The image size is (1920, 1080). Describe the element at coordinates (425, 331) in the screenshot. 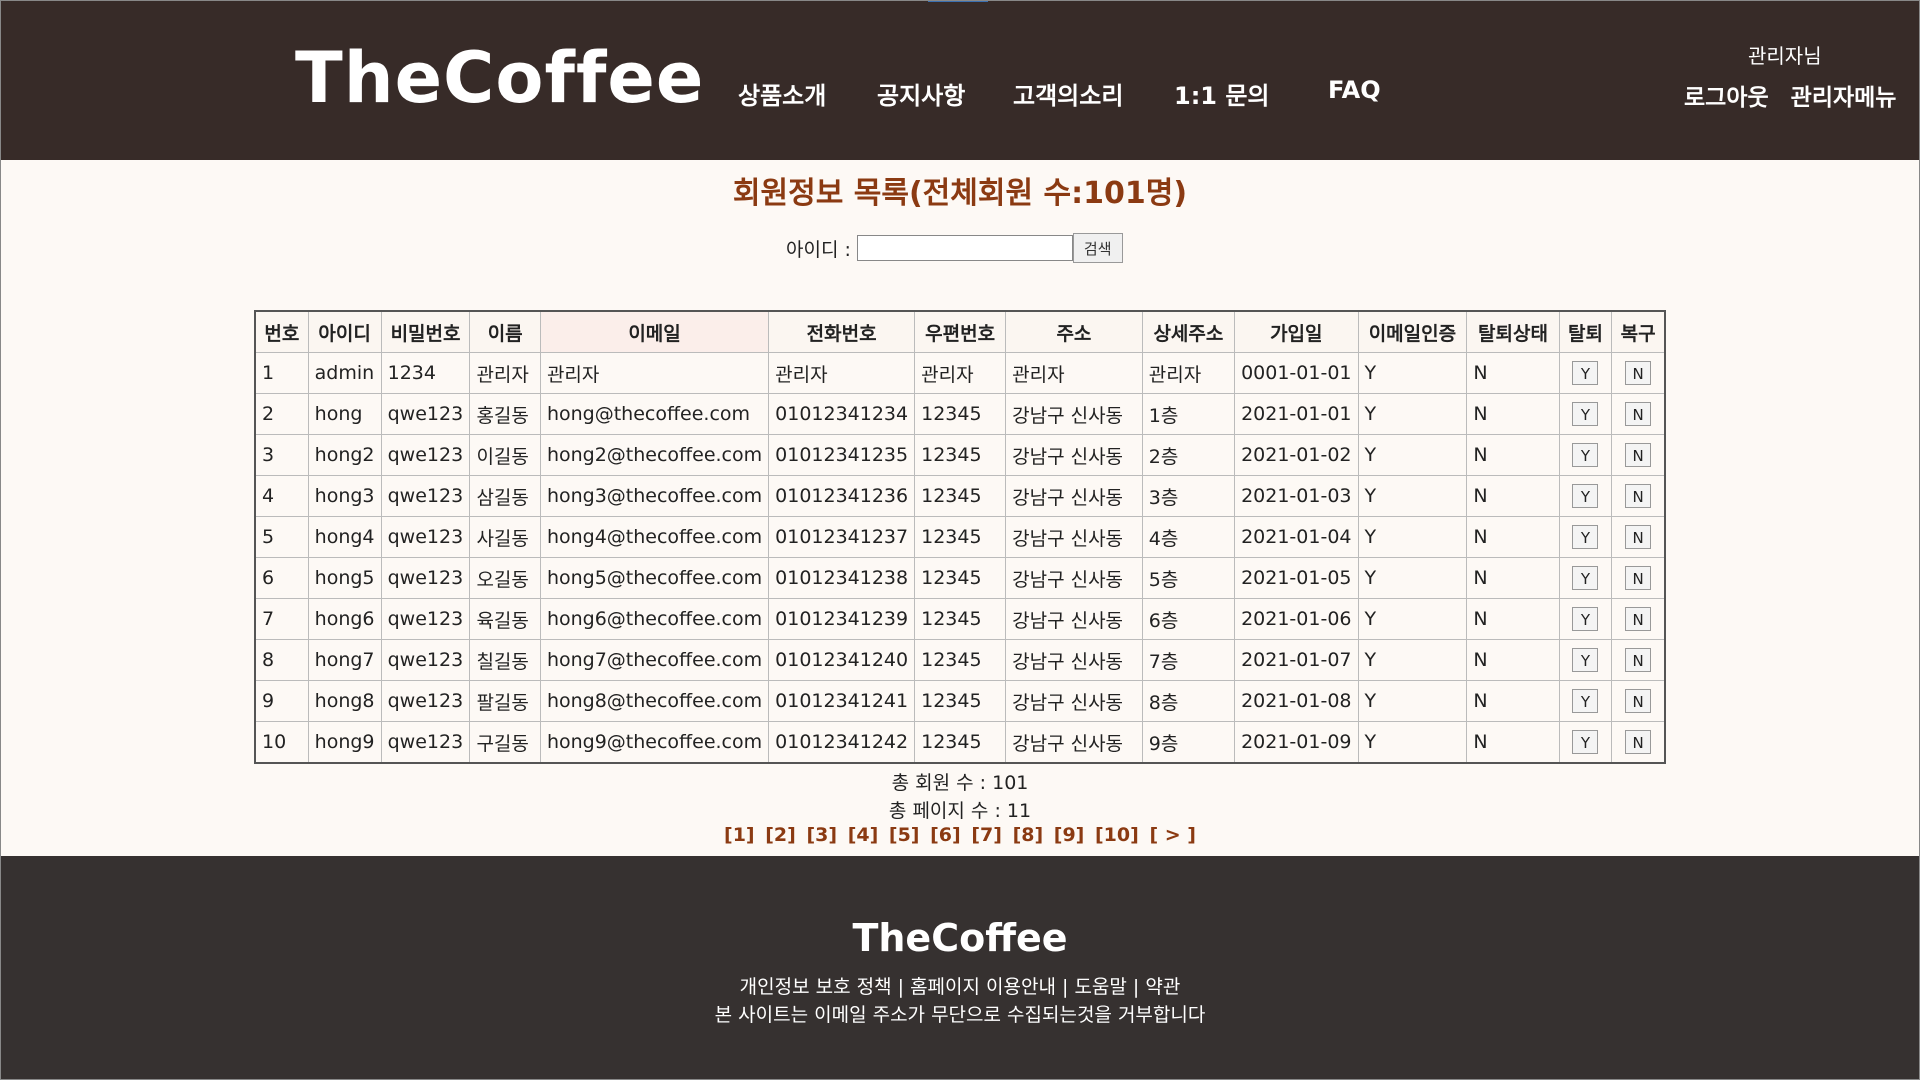

I see `col-password: 비밀번호` at that location.